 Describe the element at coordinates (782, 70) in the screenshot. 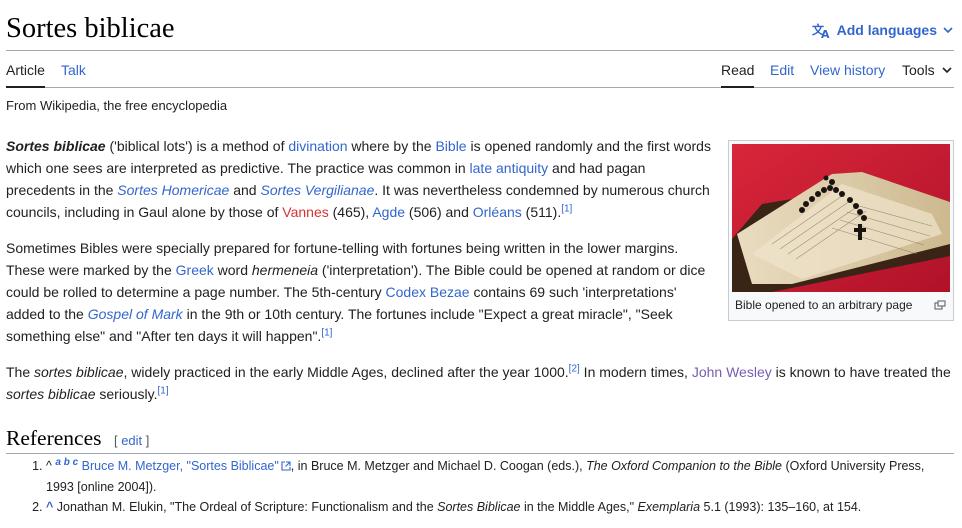

I see `tab-edit: Edit` at that location.